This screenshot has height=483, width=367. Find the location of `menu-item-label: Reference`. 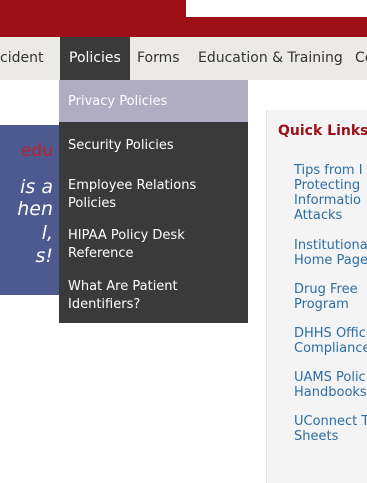

menu-item-label: Reference is located at coordinates (101, 253).